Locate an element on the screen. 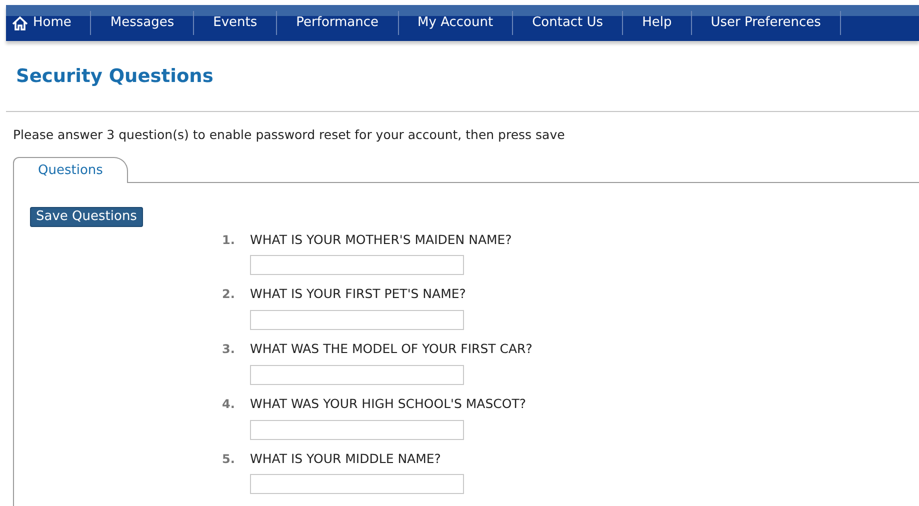 This screenshot has height=506, width=919. question-label: WHAT IS YOUR MIDDLE NAME? is located at coordinates (345, 458).